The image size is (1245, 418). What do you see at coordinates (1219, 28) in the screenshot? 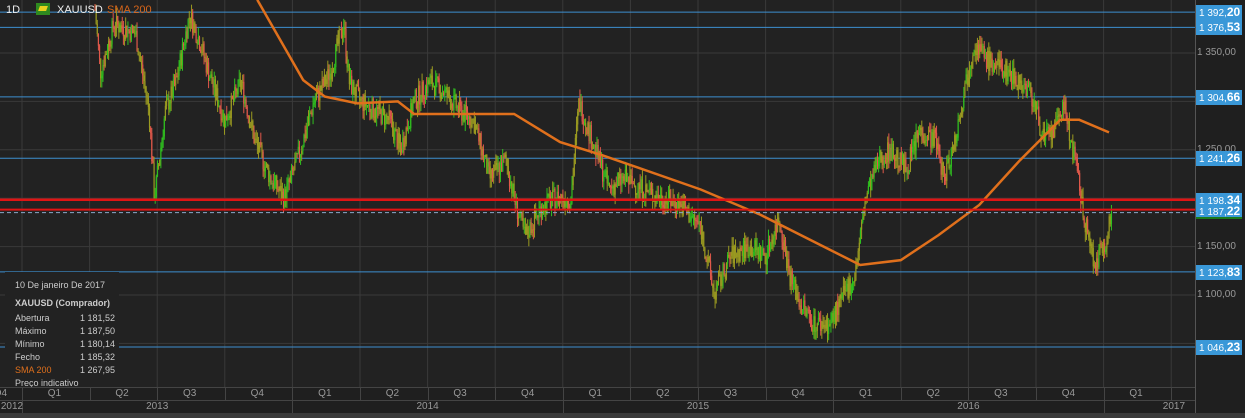
I see `price-level-label: 1 376,53` at bounding box center [1219, 28].